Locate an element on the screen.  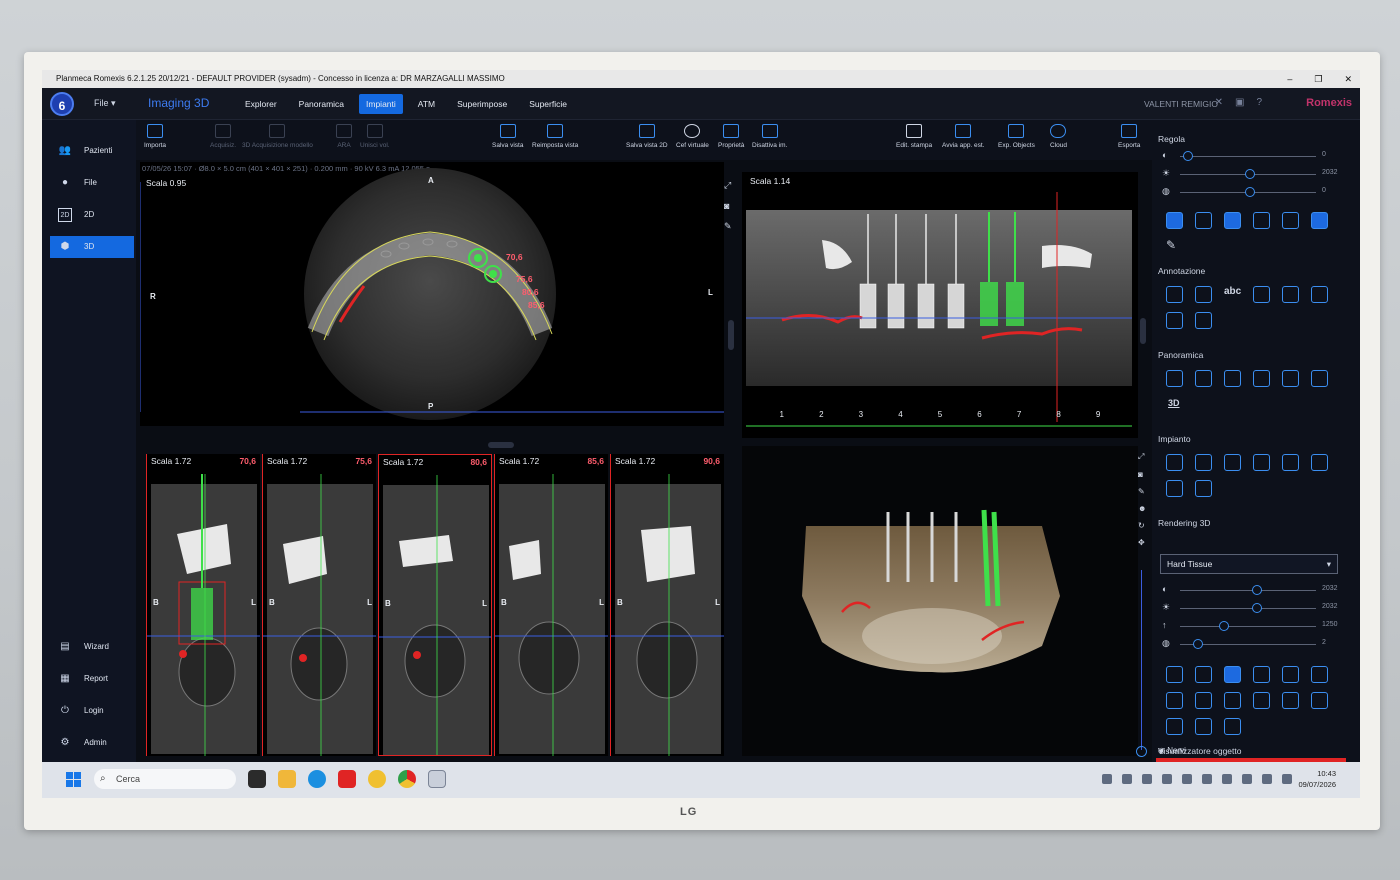
abutment-icon is located at coordinates (1261, 462).